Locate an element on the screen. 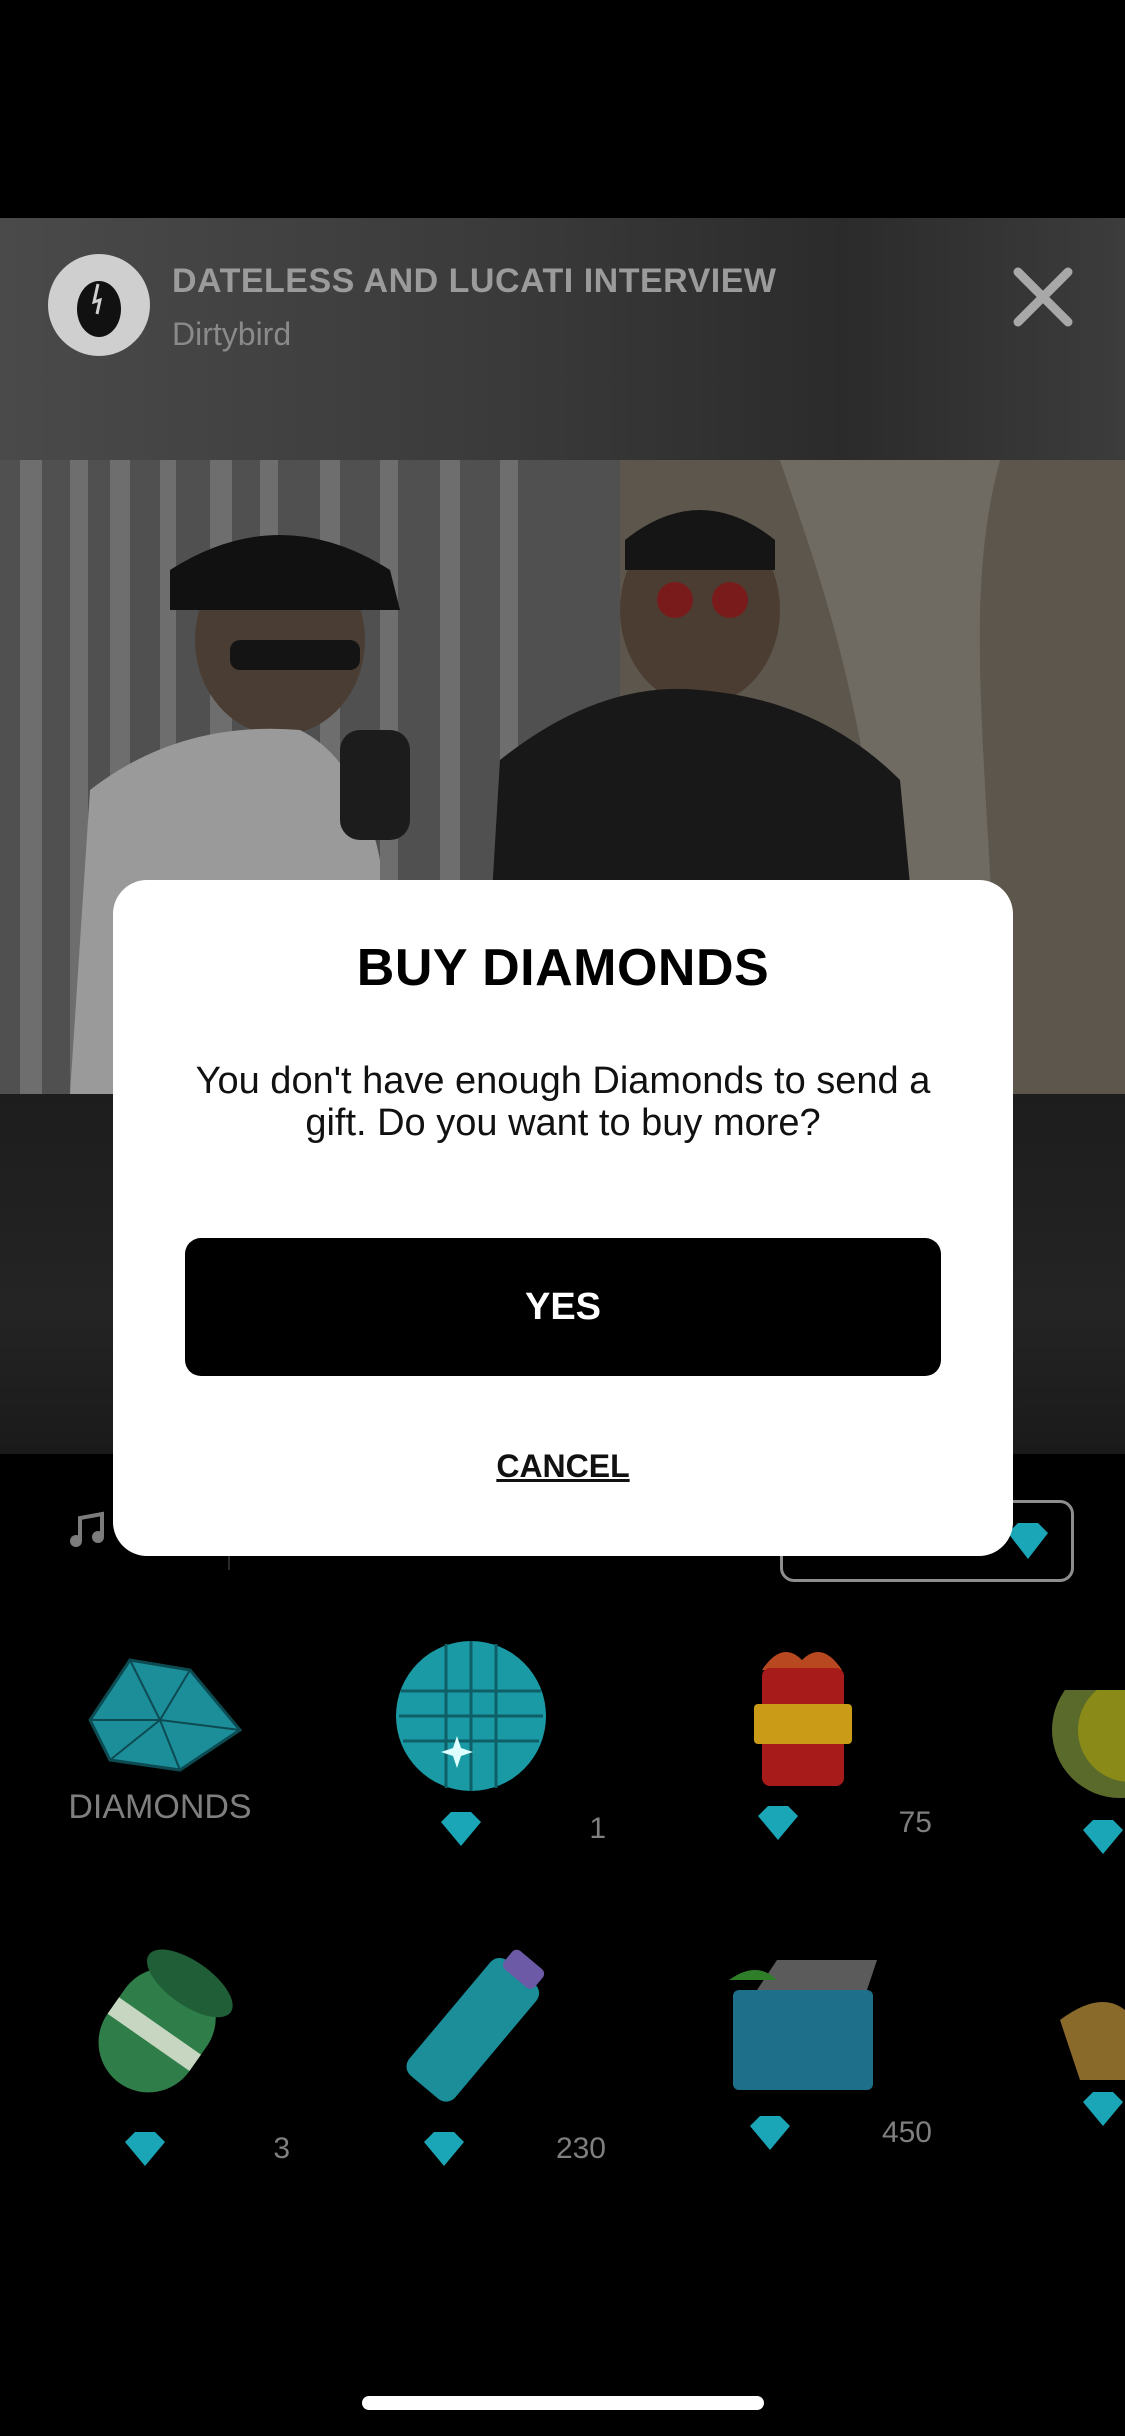 The image size is (1125, 2436). gift-hot-chips: 75 is located at coordinates (802, 1741).